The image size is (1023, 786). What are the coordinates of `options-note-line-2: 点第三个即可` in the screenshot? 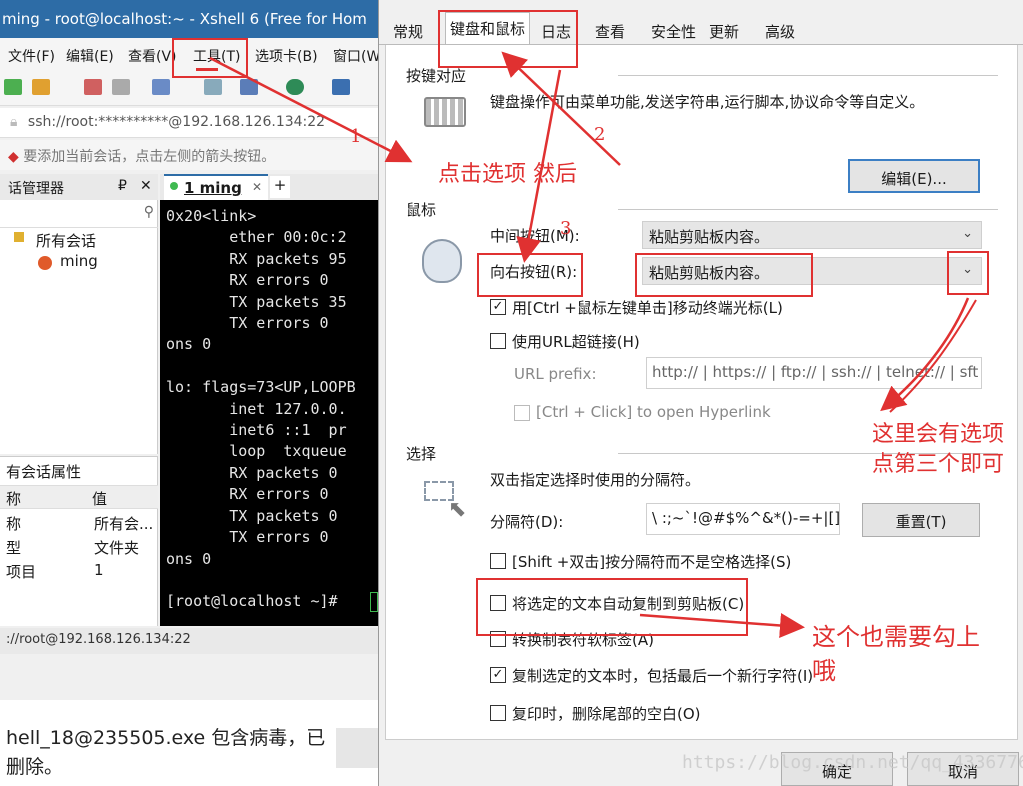 It's located at (938, 464).